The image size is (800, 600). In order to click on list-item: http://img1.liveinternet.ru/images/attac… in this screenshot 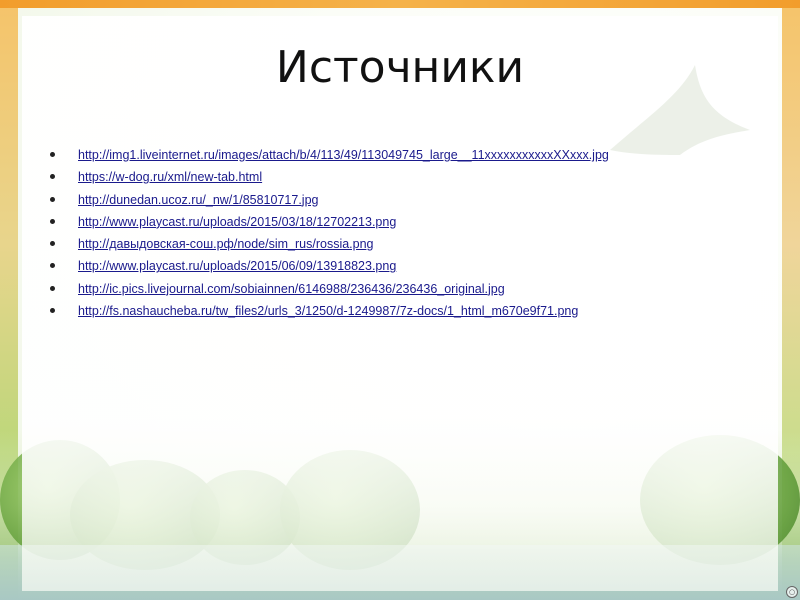, I will do `click(329, 154)`.